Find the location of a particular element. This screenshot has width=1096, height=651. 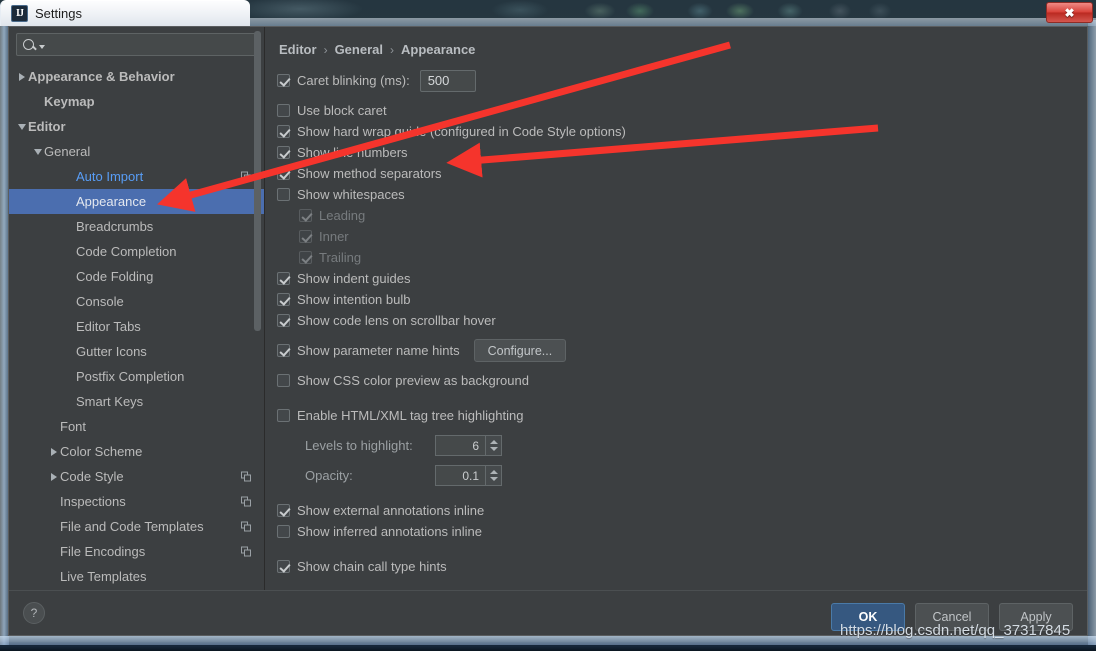

sidebar-item-auto-import: Auto Import is located at coordinates (136, 176).